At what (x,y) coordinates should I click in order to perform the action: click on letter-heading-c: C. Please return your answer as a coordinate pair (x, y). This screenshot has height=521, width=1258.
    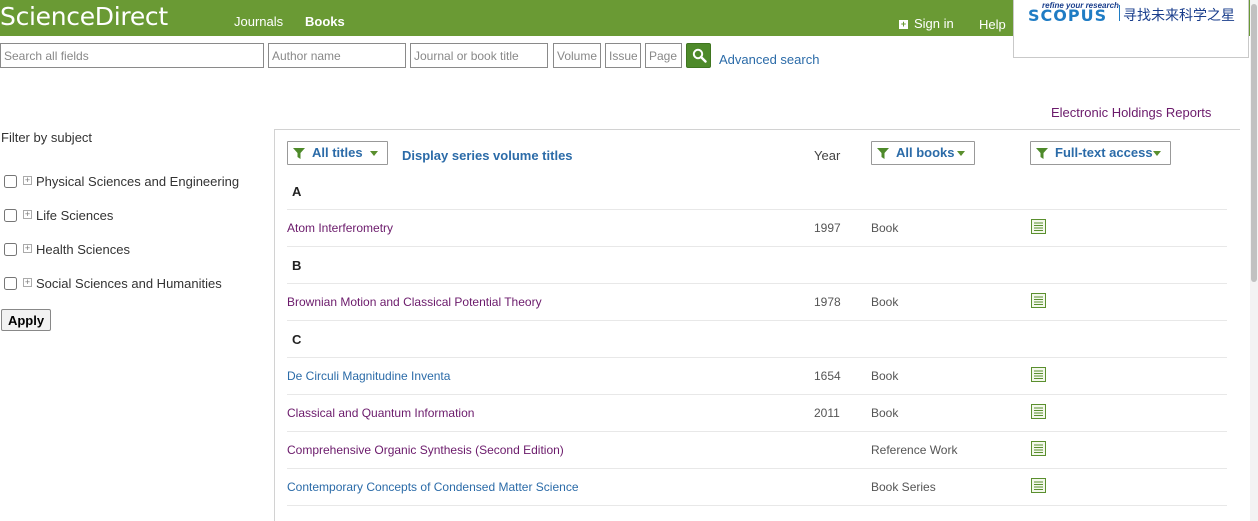
    Looking at the image, I should click on (297, 339).